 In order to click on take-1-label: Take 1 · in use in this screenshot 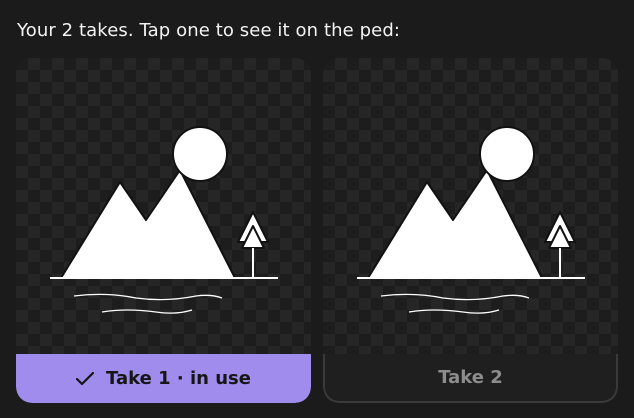, I will do `click(178, 378)`.